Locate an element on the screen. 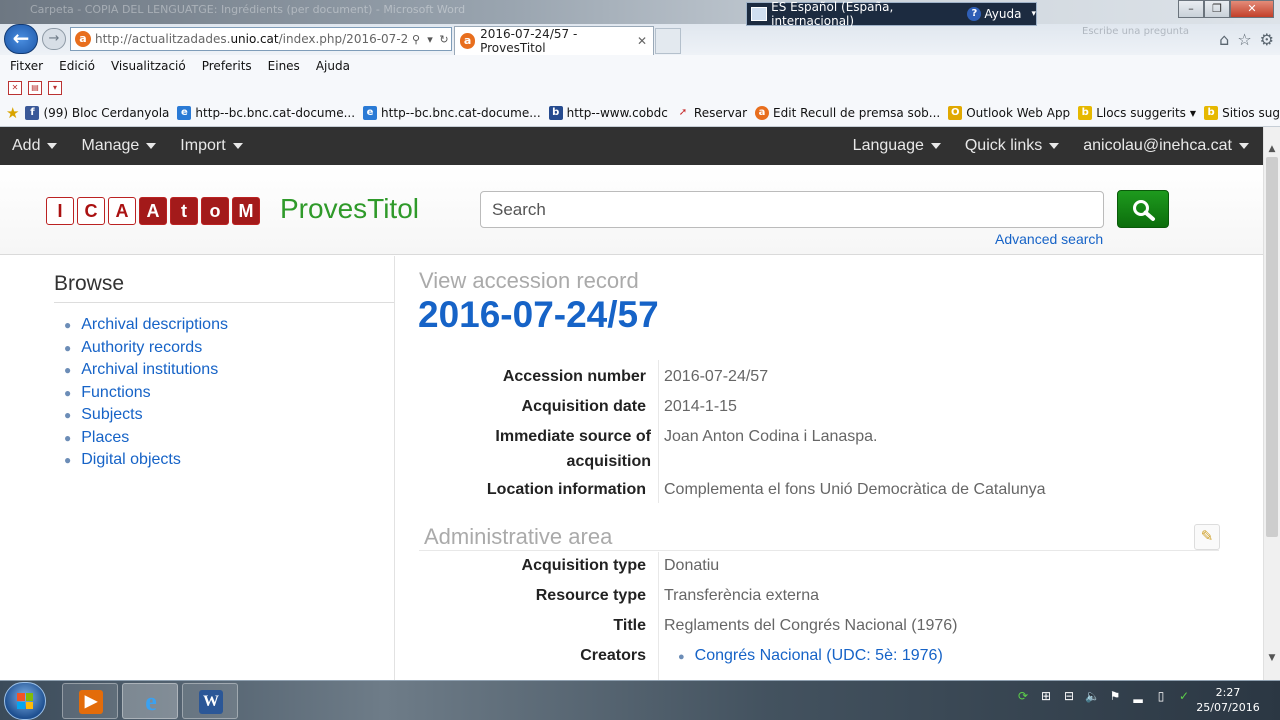 The image size is (1280, 720). windows-flag-icon: ⊞ is located at coordinates (1046, 696).